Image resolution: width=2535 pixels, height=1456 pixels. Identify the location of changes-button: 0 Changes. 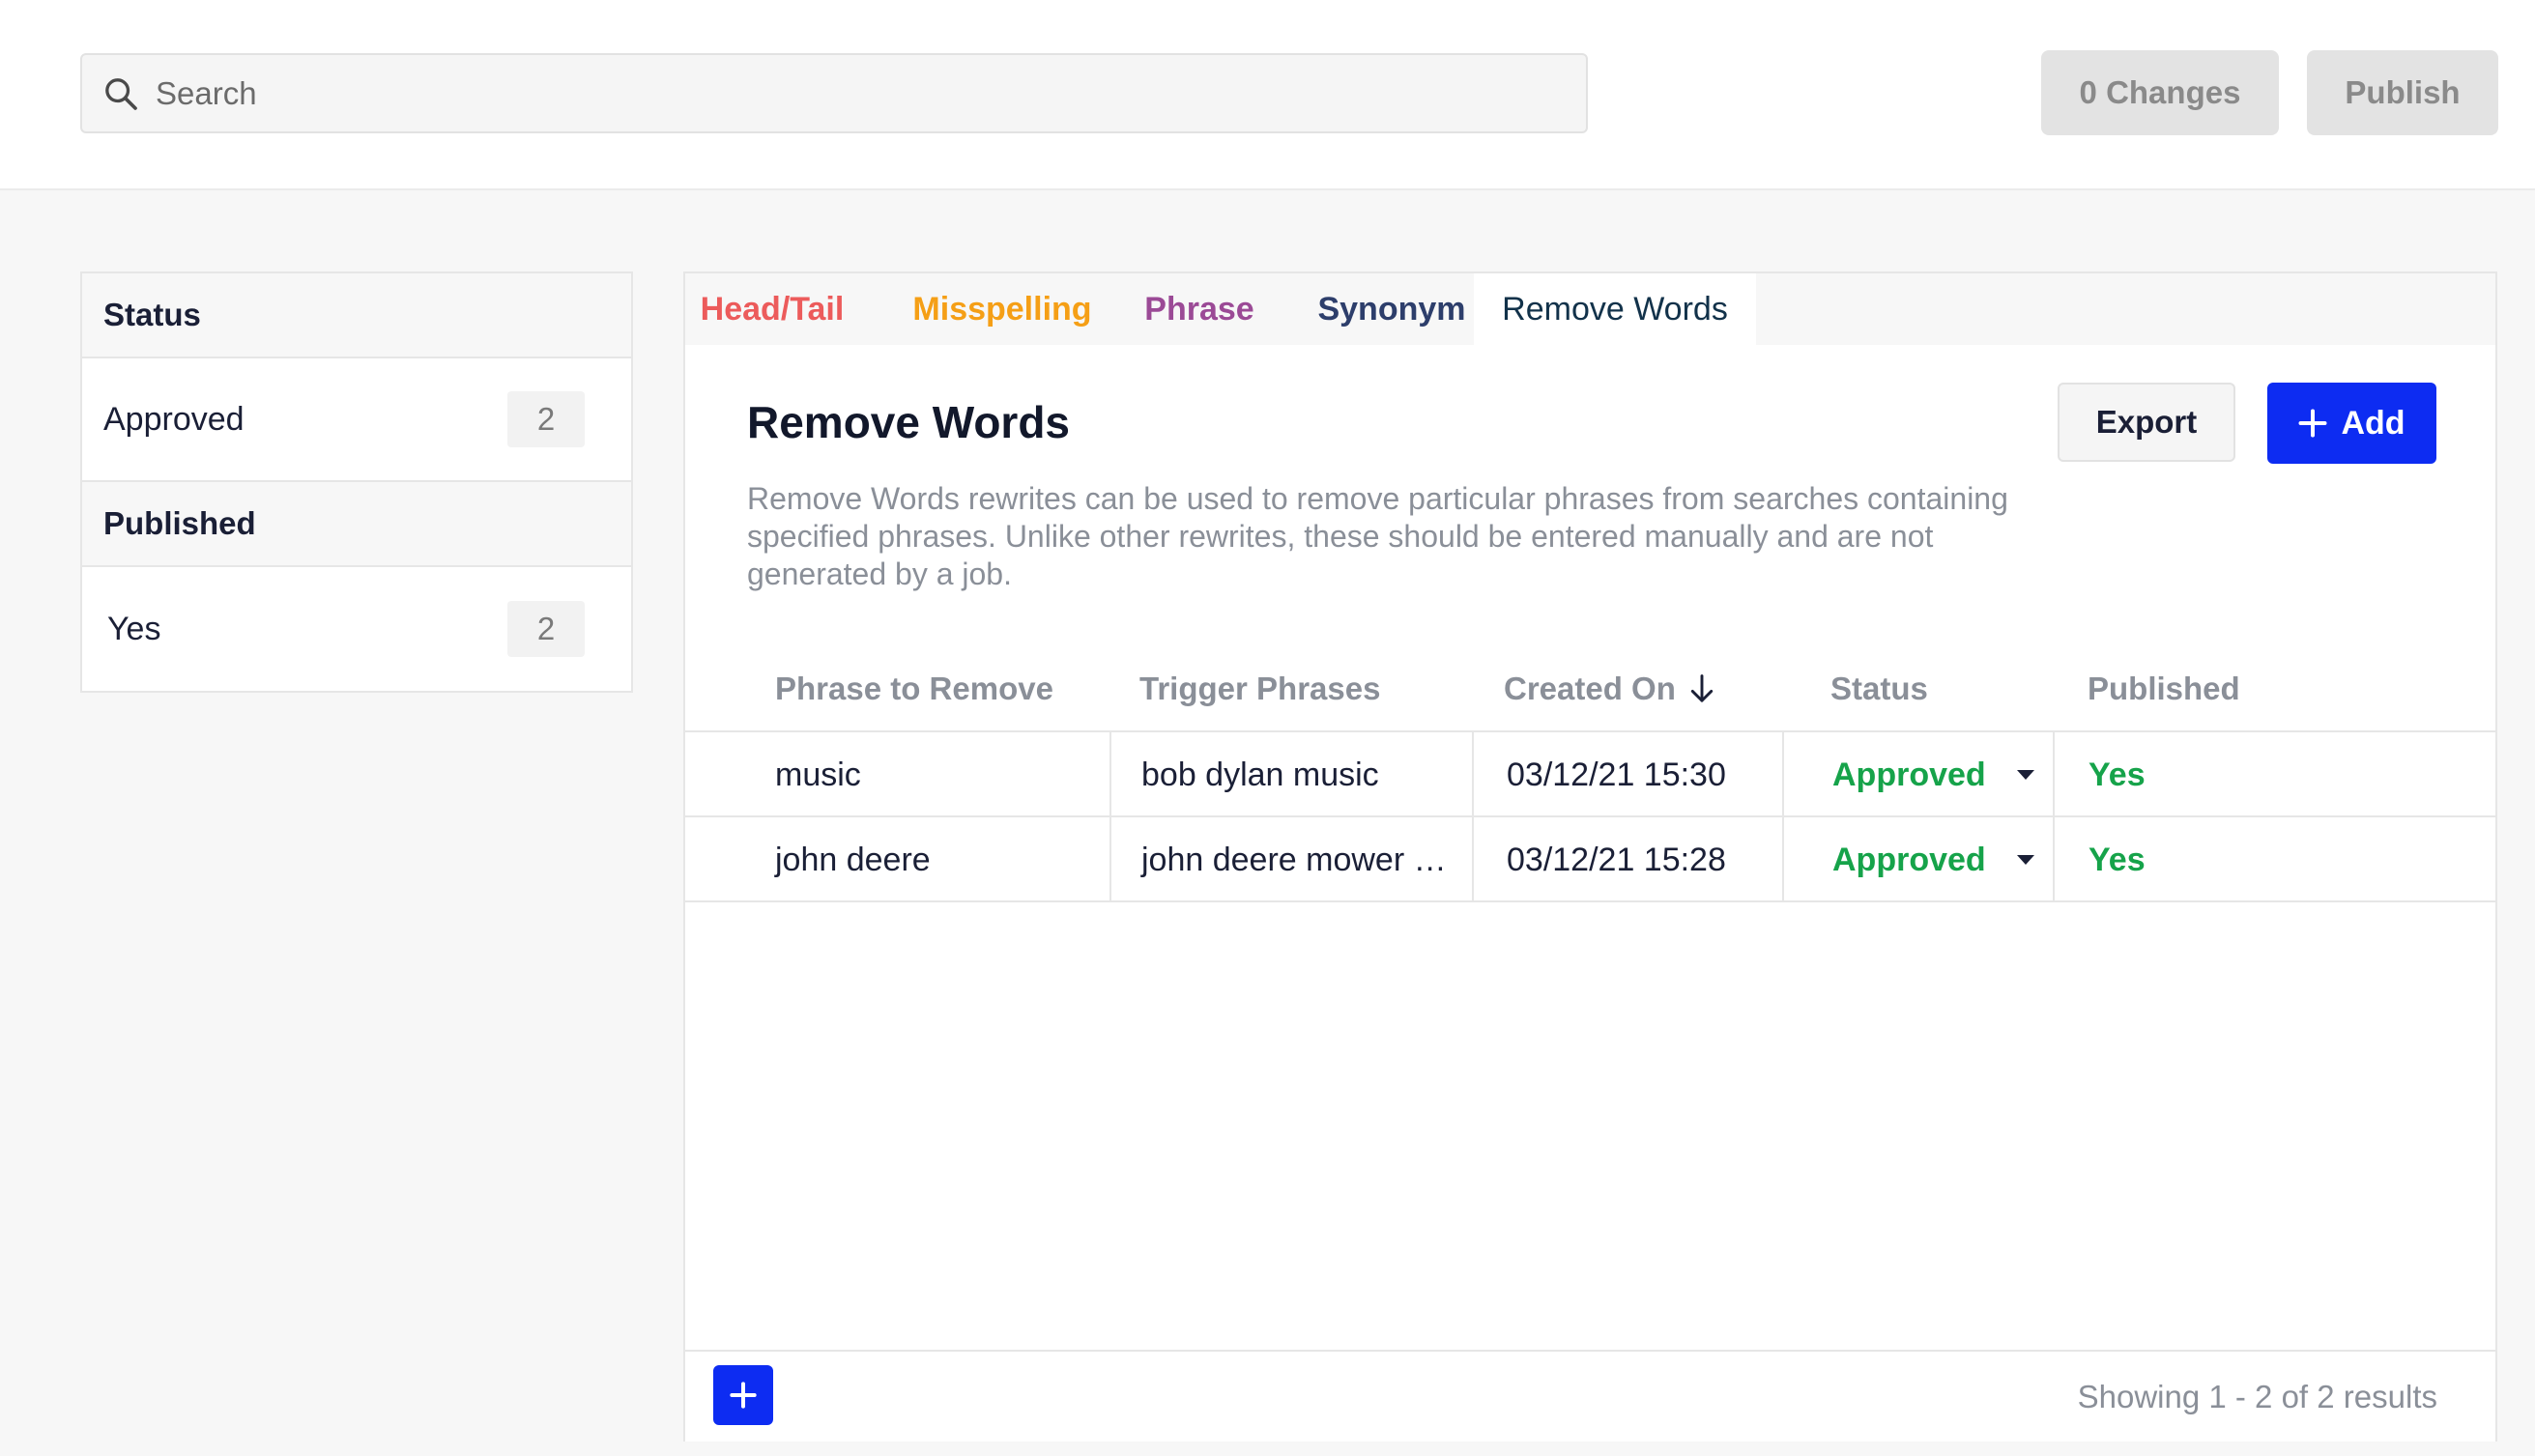
(2160, 92).